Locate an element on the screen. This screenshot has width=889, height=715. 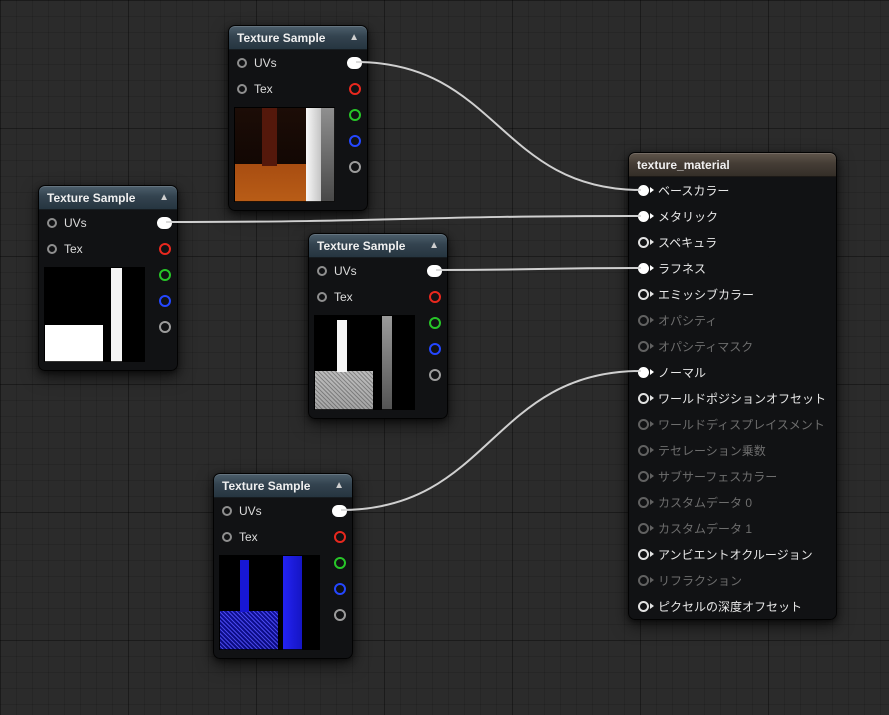
pin-label: カスタムデータ 1 is located at coordinates (705, 528).